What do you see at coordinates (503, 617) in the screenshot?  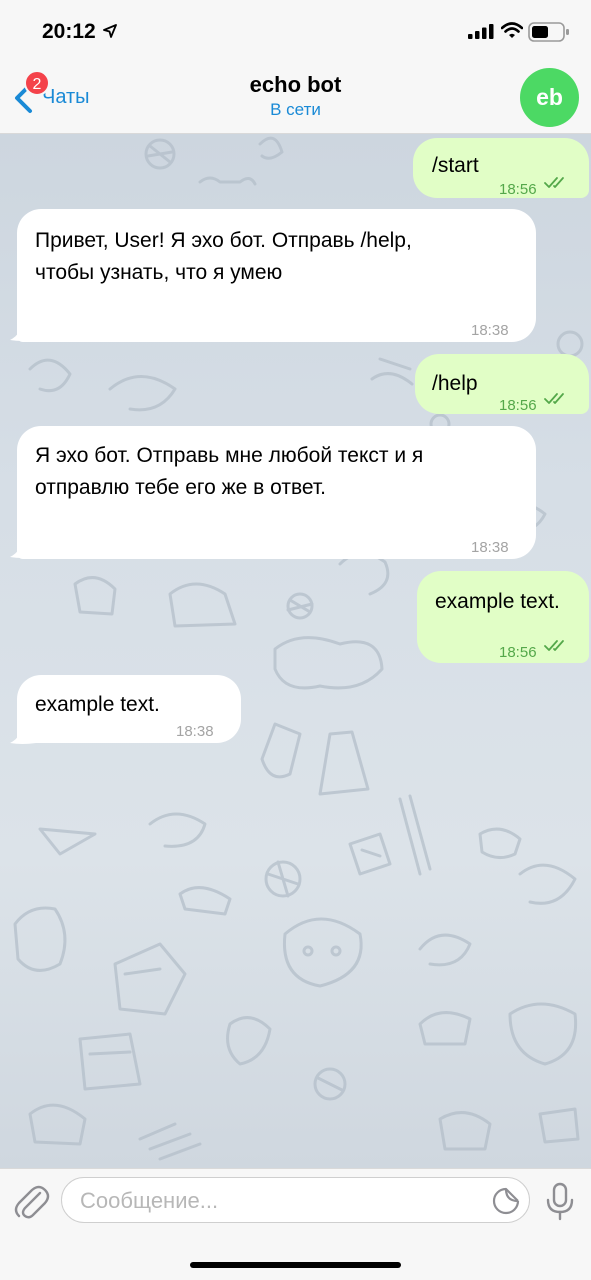 I see `message-outgoing: example text. 18:56` at bounding box center [503, 617].